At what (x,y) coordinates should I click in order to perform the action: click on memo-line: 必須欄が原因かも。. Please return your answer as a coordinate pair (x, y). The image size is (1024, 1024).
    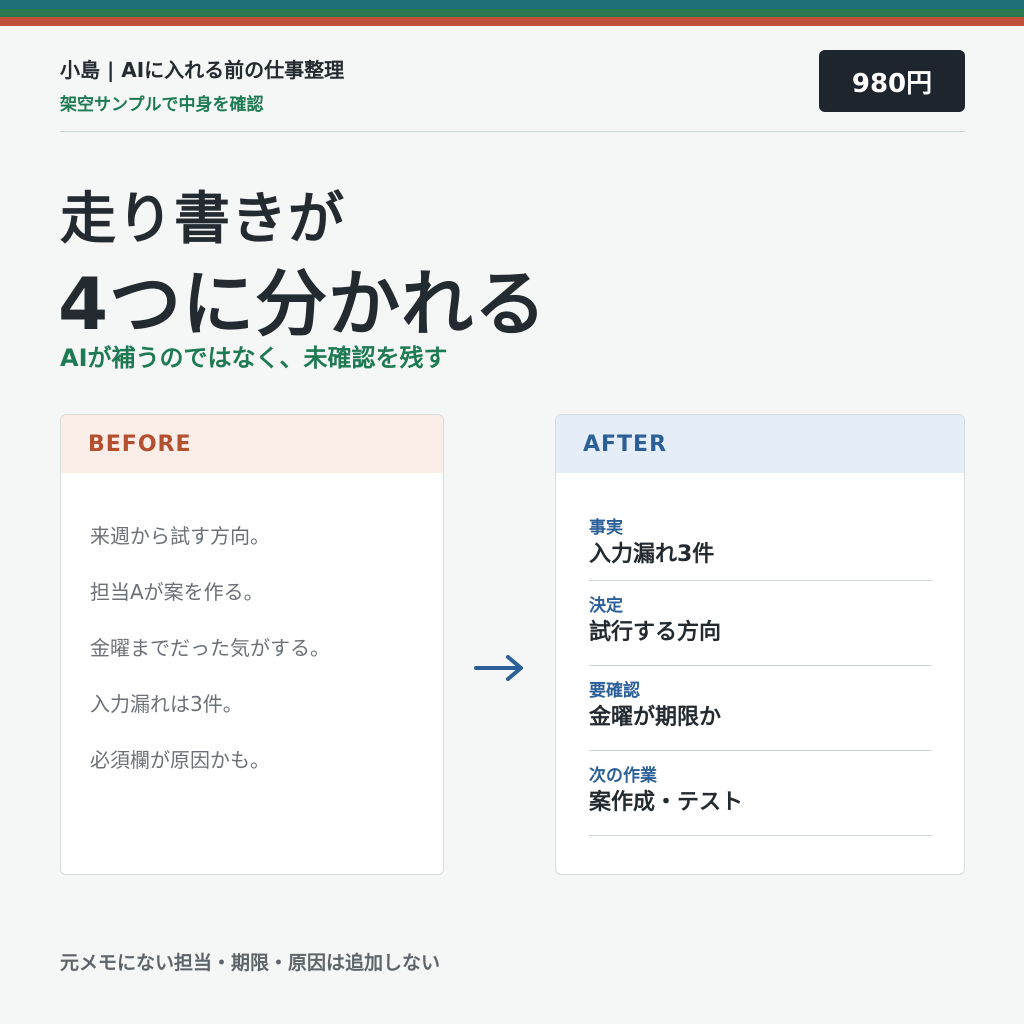
    Looking at the image, I should click on (180, 760).